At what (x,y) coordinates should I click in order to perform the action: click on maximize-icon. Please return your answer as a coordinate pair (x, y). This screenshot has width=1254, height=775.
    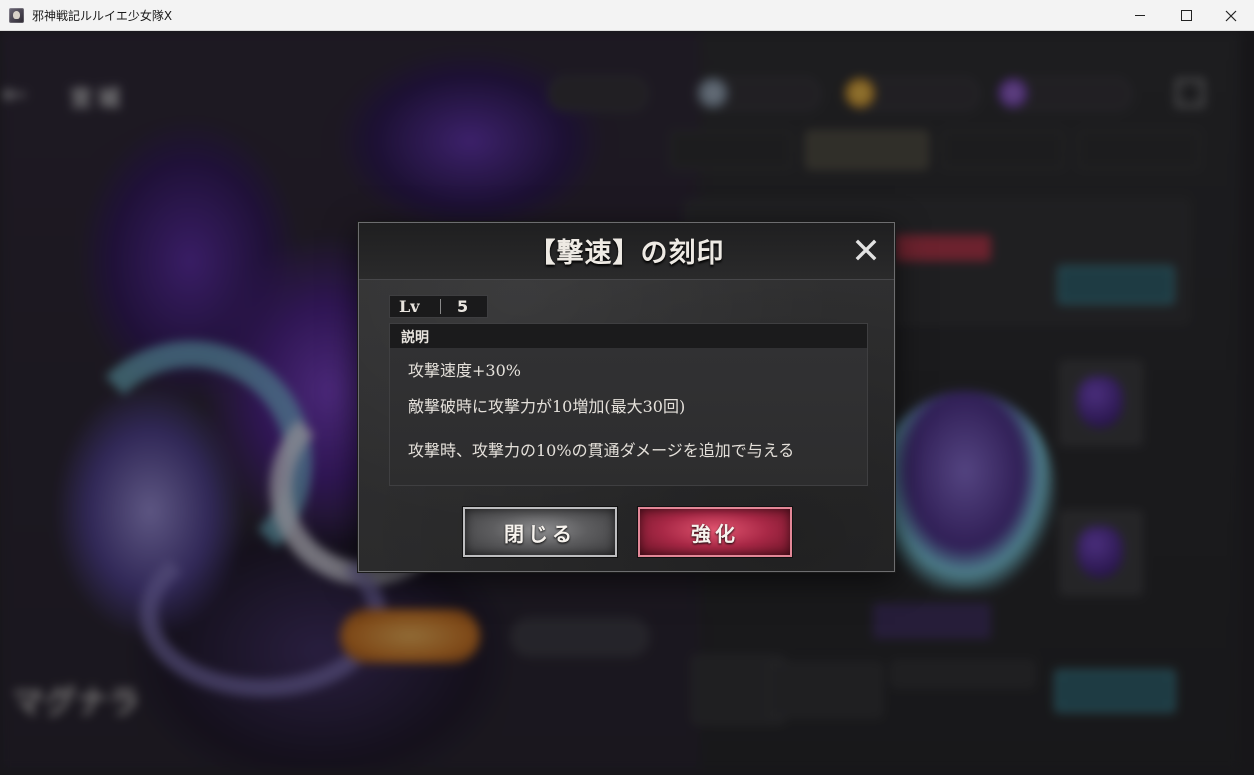
    Looking at the image, I should click on (1186, 15).